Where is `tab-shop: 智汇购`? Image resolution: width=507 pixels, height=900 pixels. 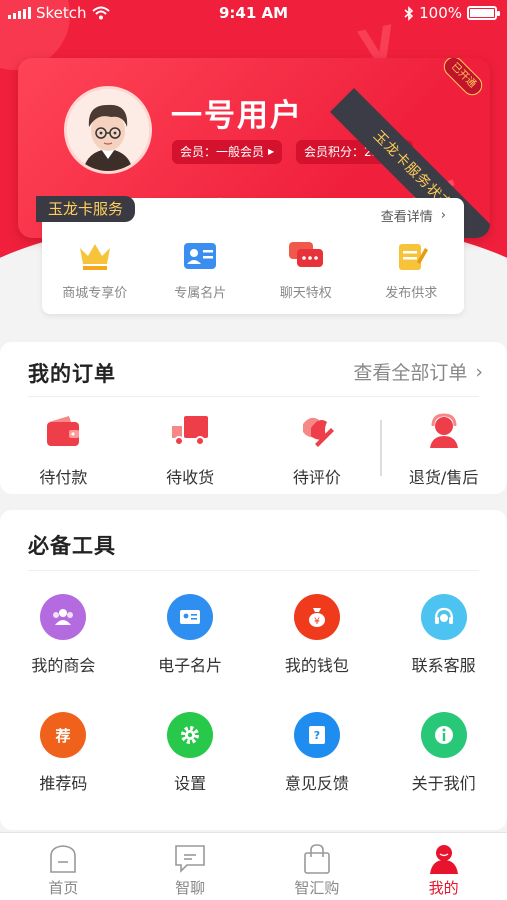
tab-shop: 智汇购 is located at coordinates (317, 866).